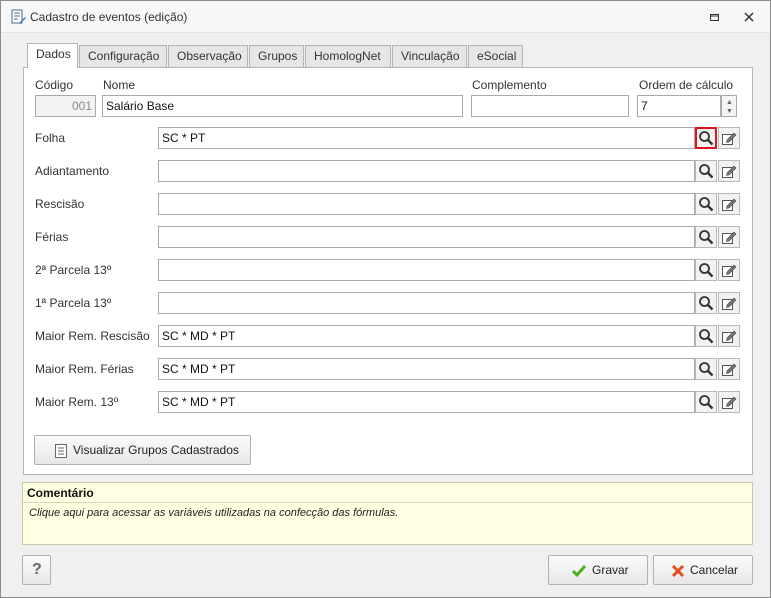 The height and width of the screenshot is (598, 771). What do you see at coordinates (729, 102) in the screenshot?
I see `spin-up-icon: ▲` at bounding box center [729, 102].